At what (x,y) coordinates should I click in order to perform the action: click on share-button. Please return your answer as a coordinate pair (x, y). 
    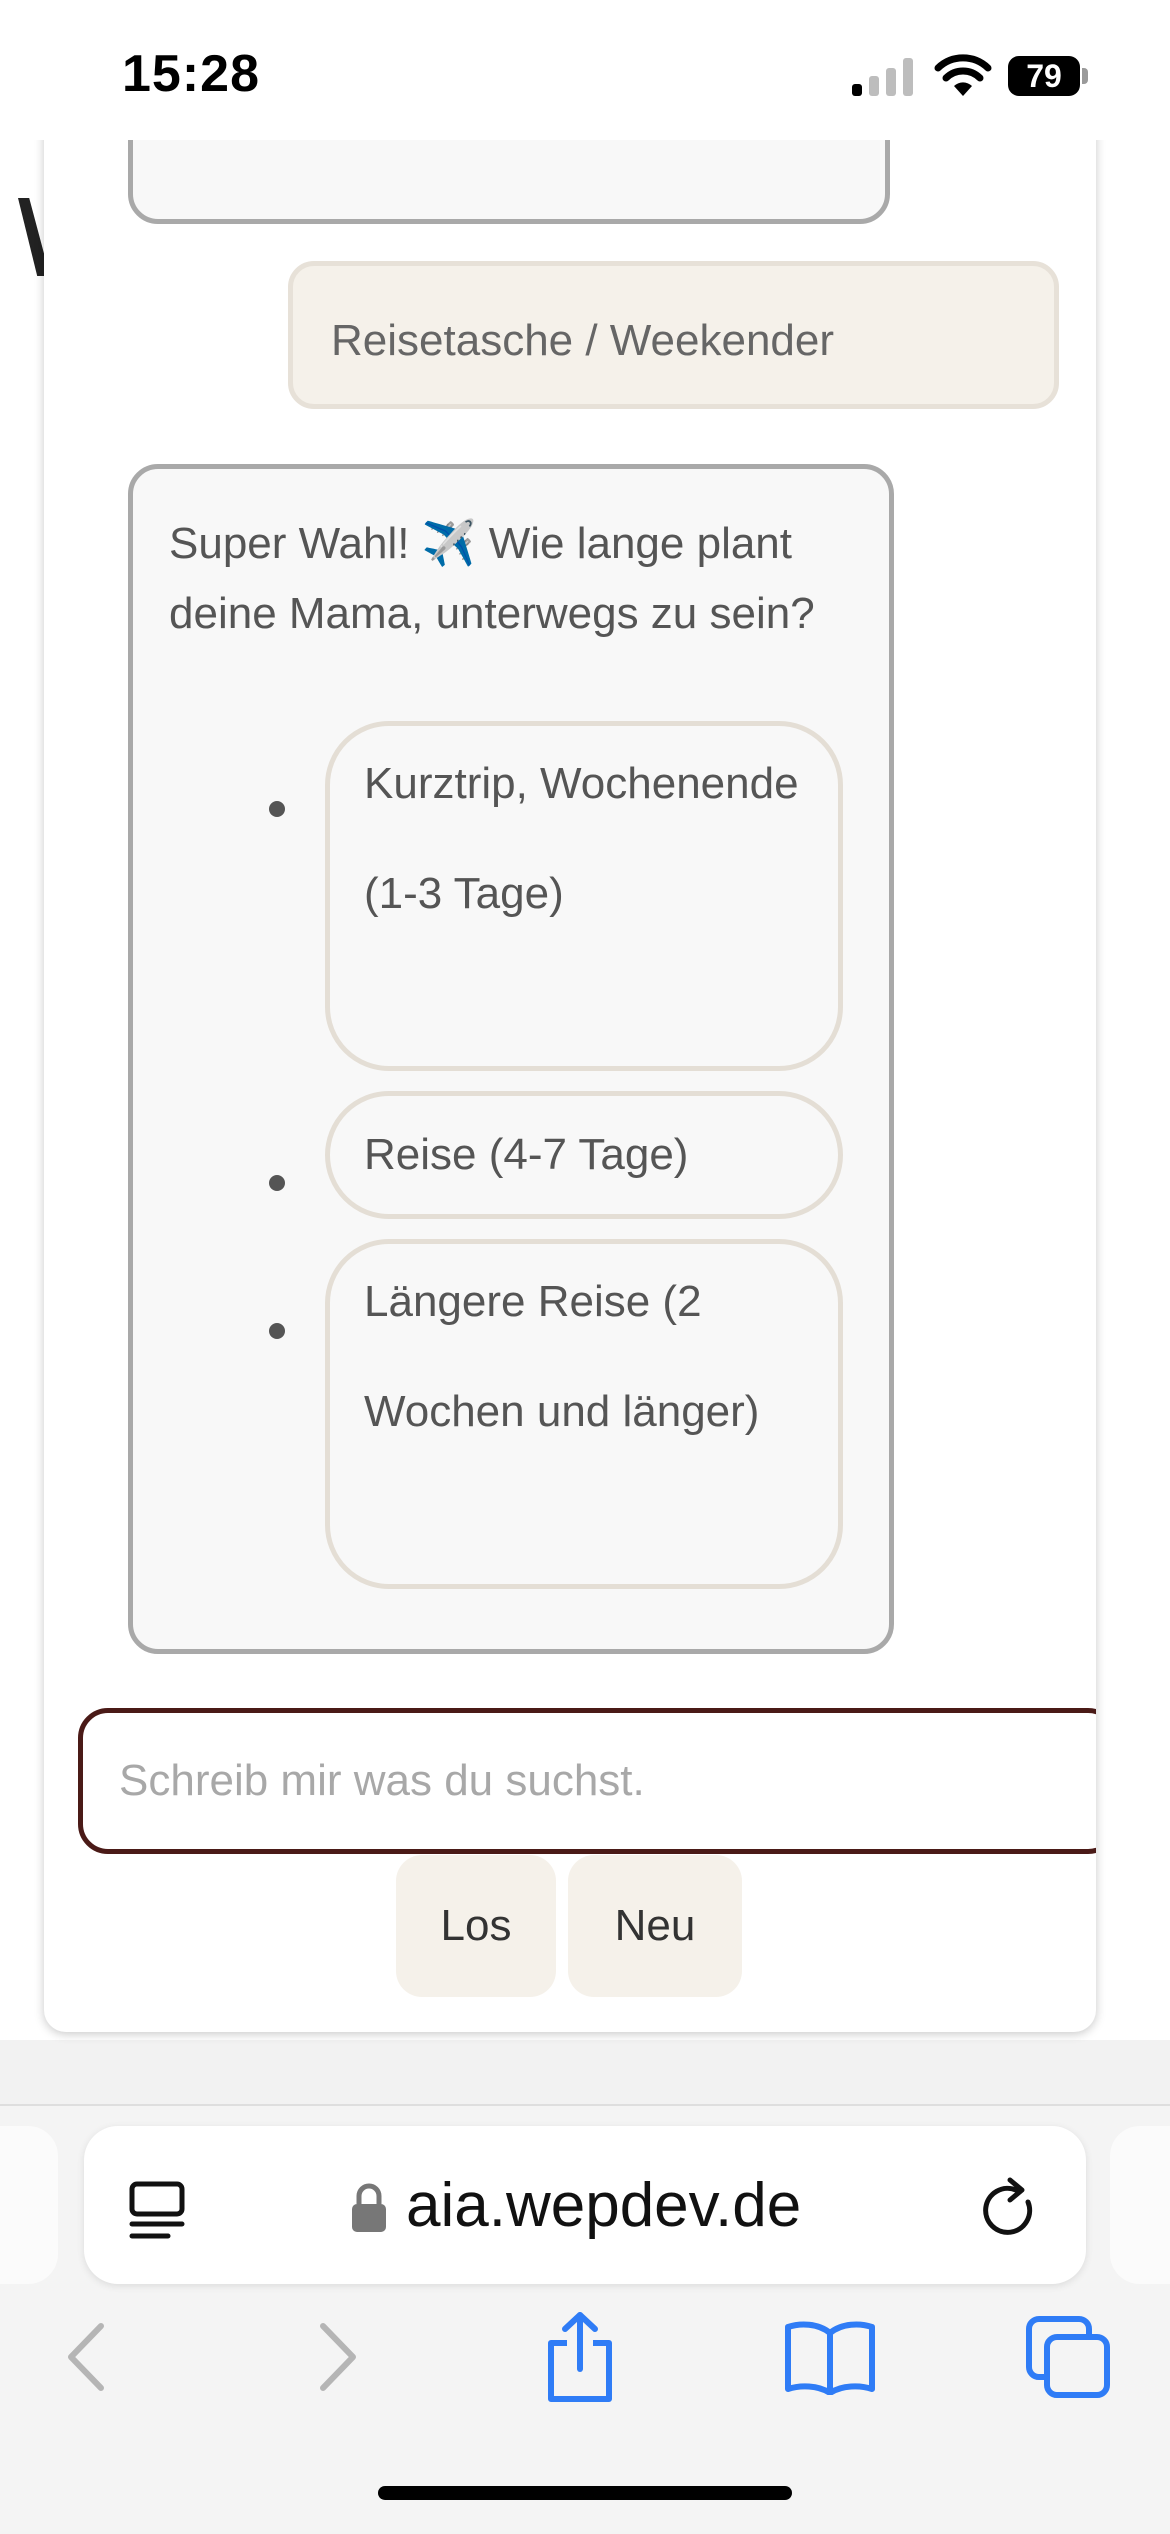
    Looking at the image, I should click on (580, 2357).